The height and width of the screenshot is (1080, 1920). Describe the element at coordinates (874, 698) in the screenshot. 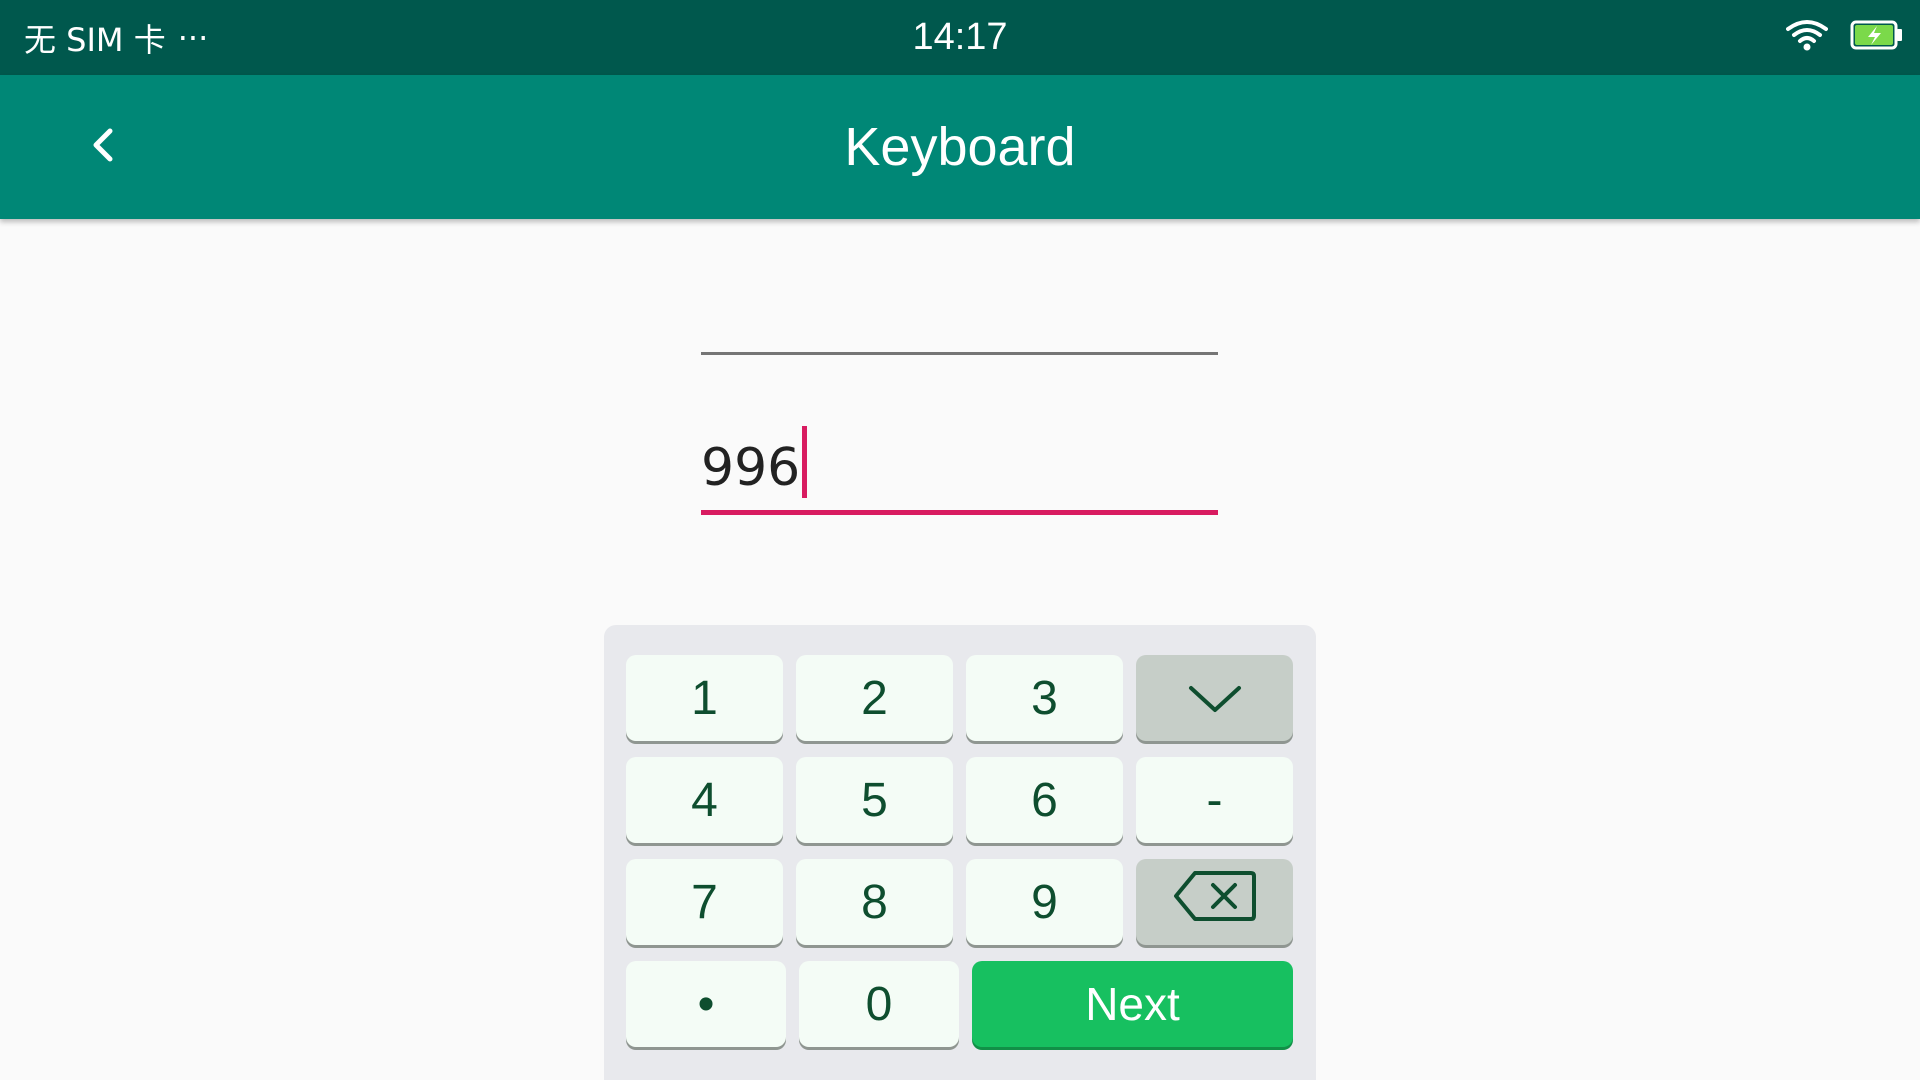

I see `key-2: 2` at that location.